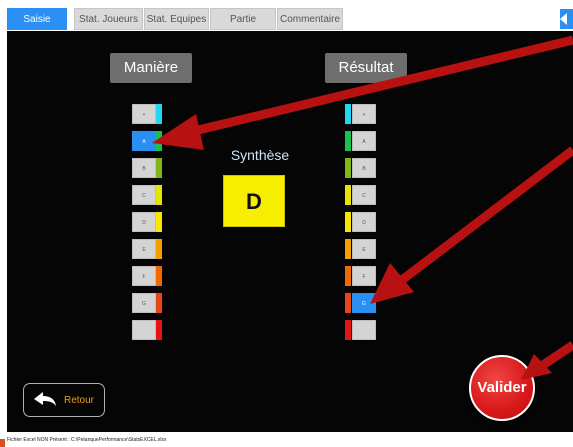 The height and width of the screenshot is (447, 573). Describe the element at coordinates (566, 19) in the screenshot. I see `tab-scroll-left-icon` at that location.